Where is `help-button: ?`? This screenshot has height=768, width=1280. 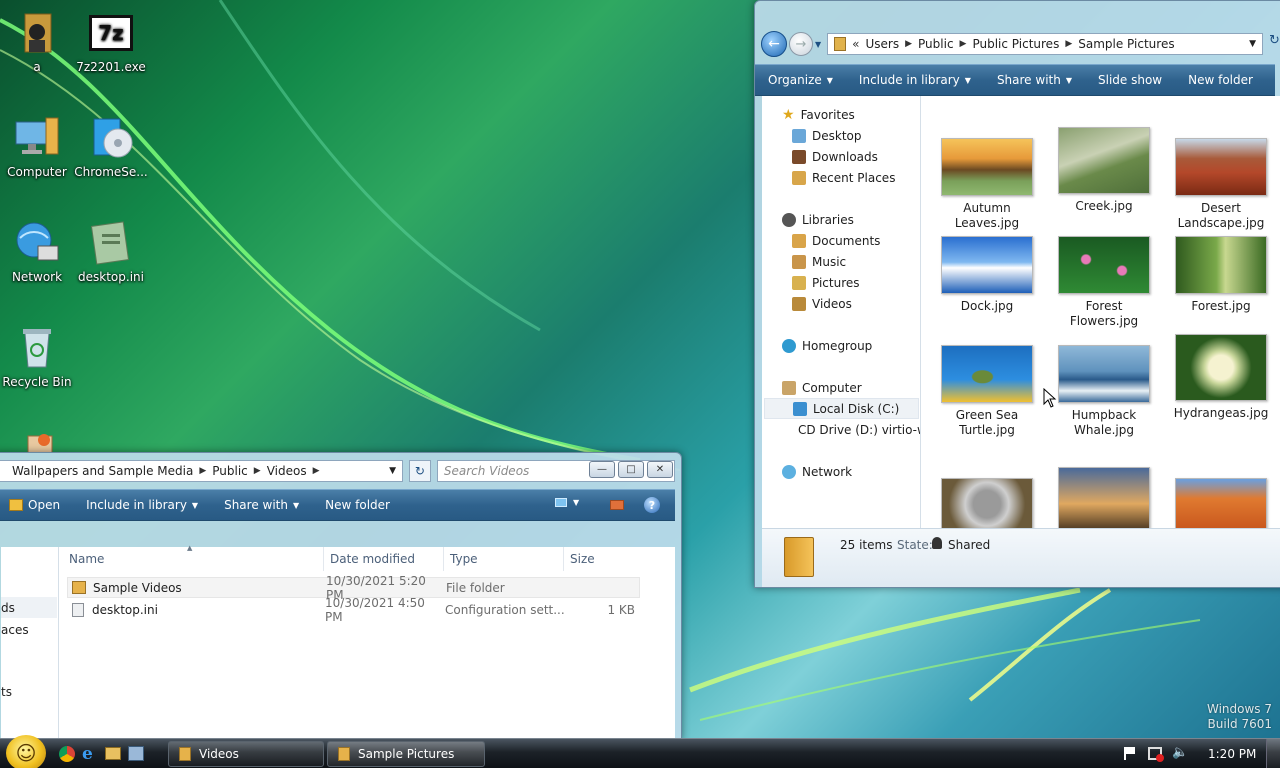
help-button: ? is located at coordinates (652, 505).